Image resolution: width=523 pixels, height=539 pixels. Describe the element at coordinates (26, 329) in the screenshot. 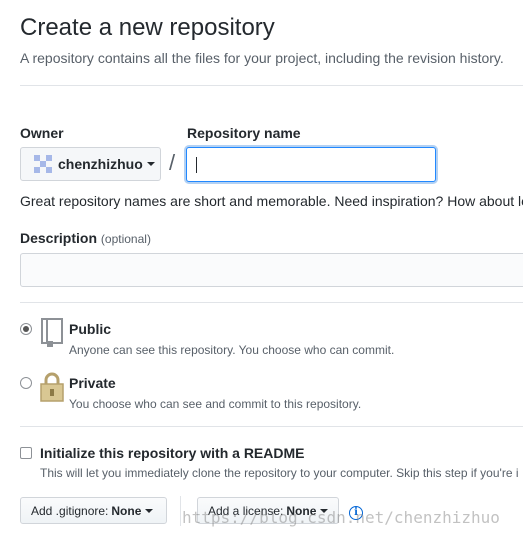

I see `public-radio` at that location.